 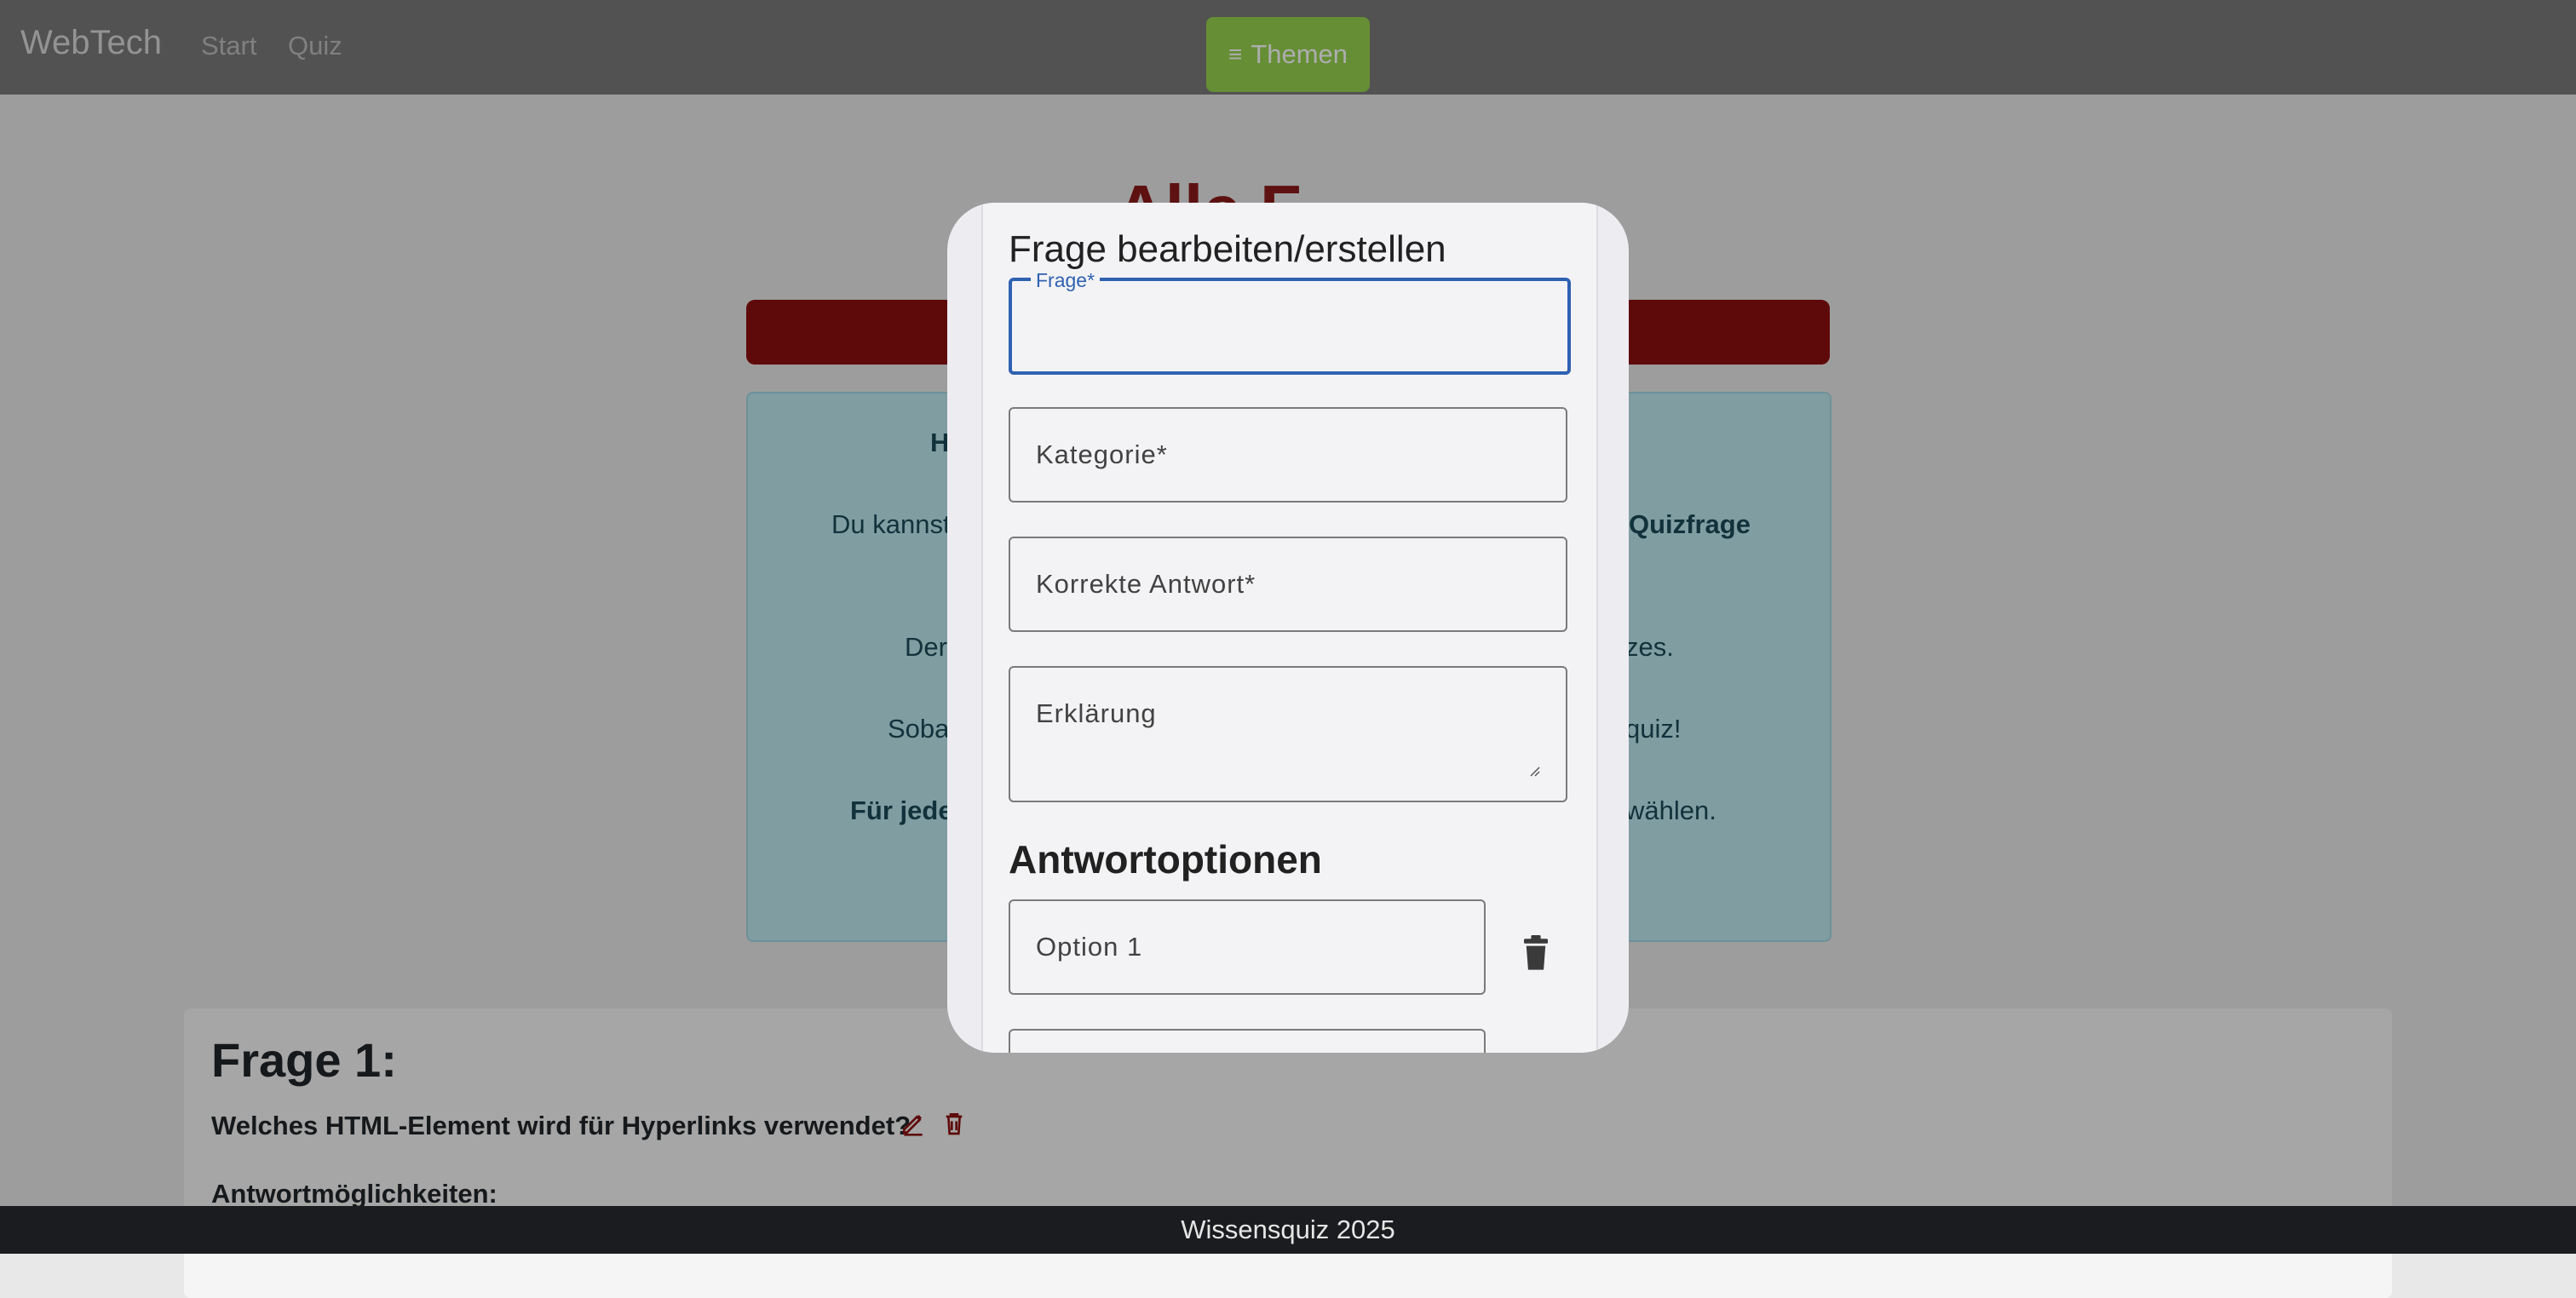 I want to click on erklaerung-field: Erklärung, so click(x=1288, y=734).